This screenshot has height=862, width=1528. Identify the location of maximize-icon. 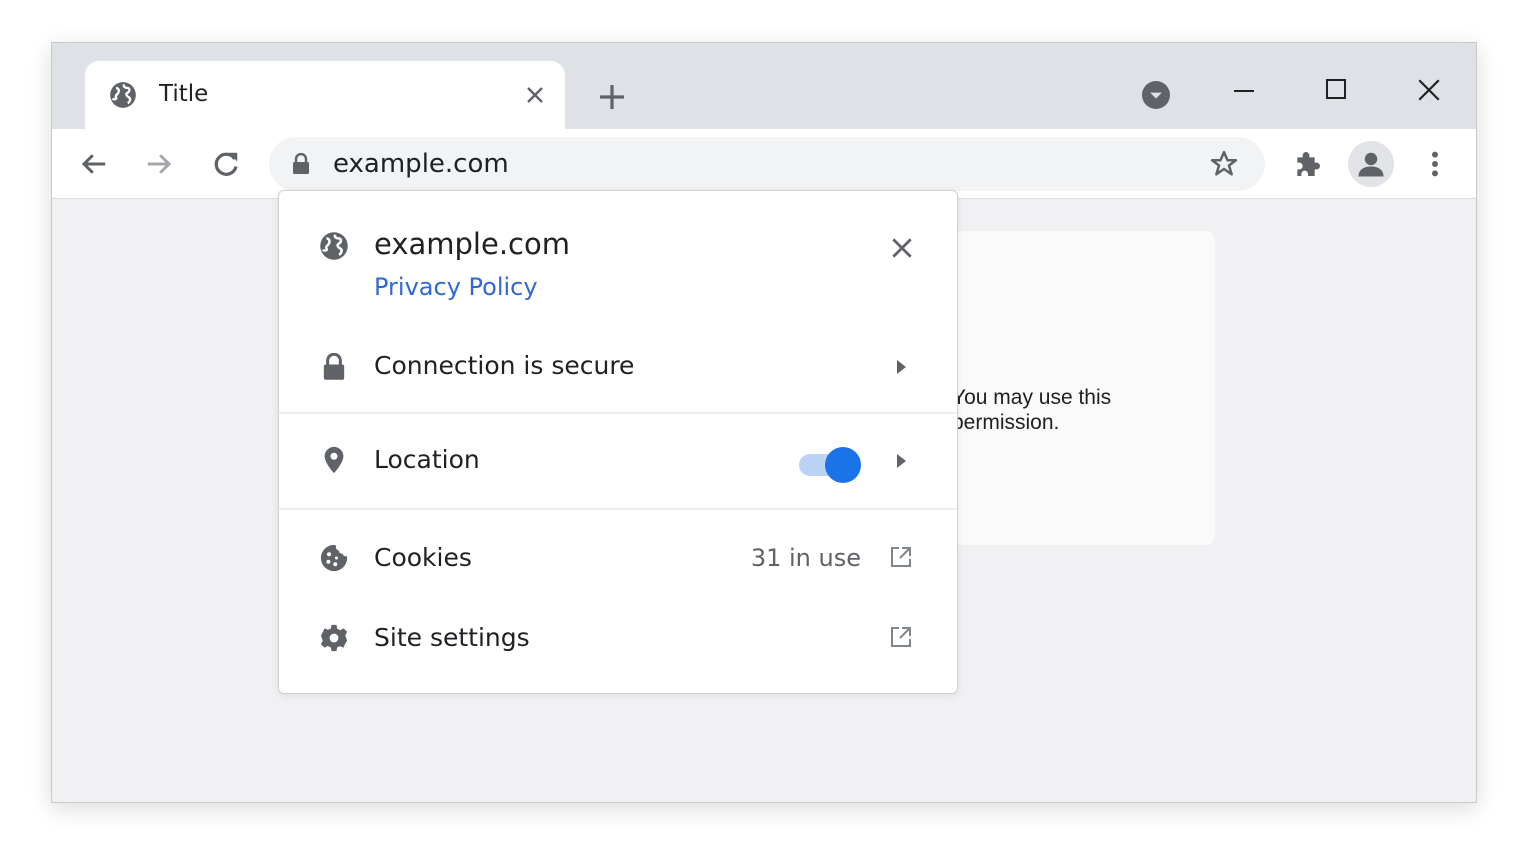
(1336, 89).